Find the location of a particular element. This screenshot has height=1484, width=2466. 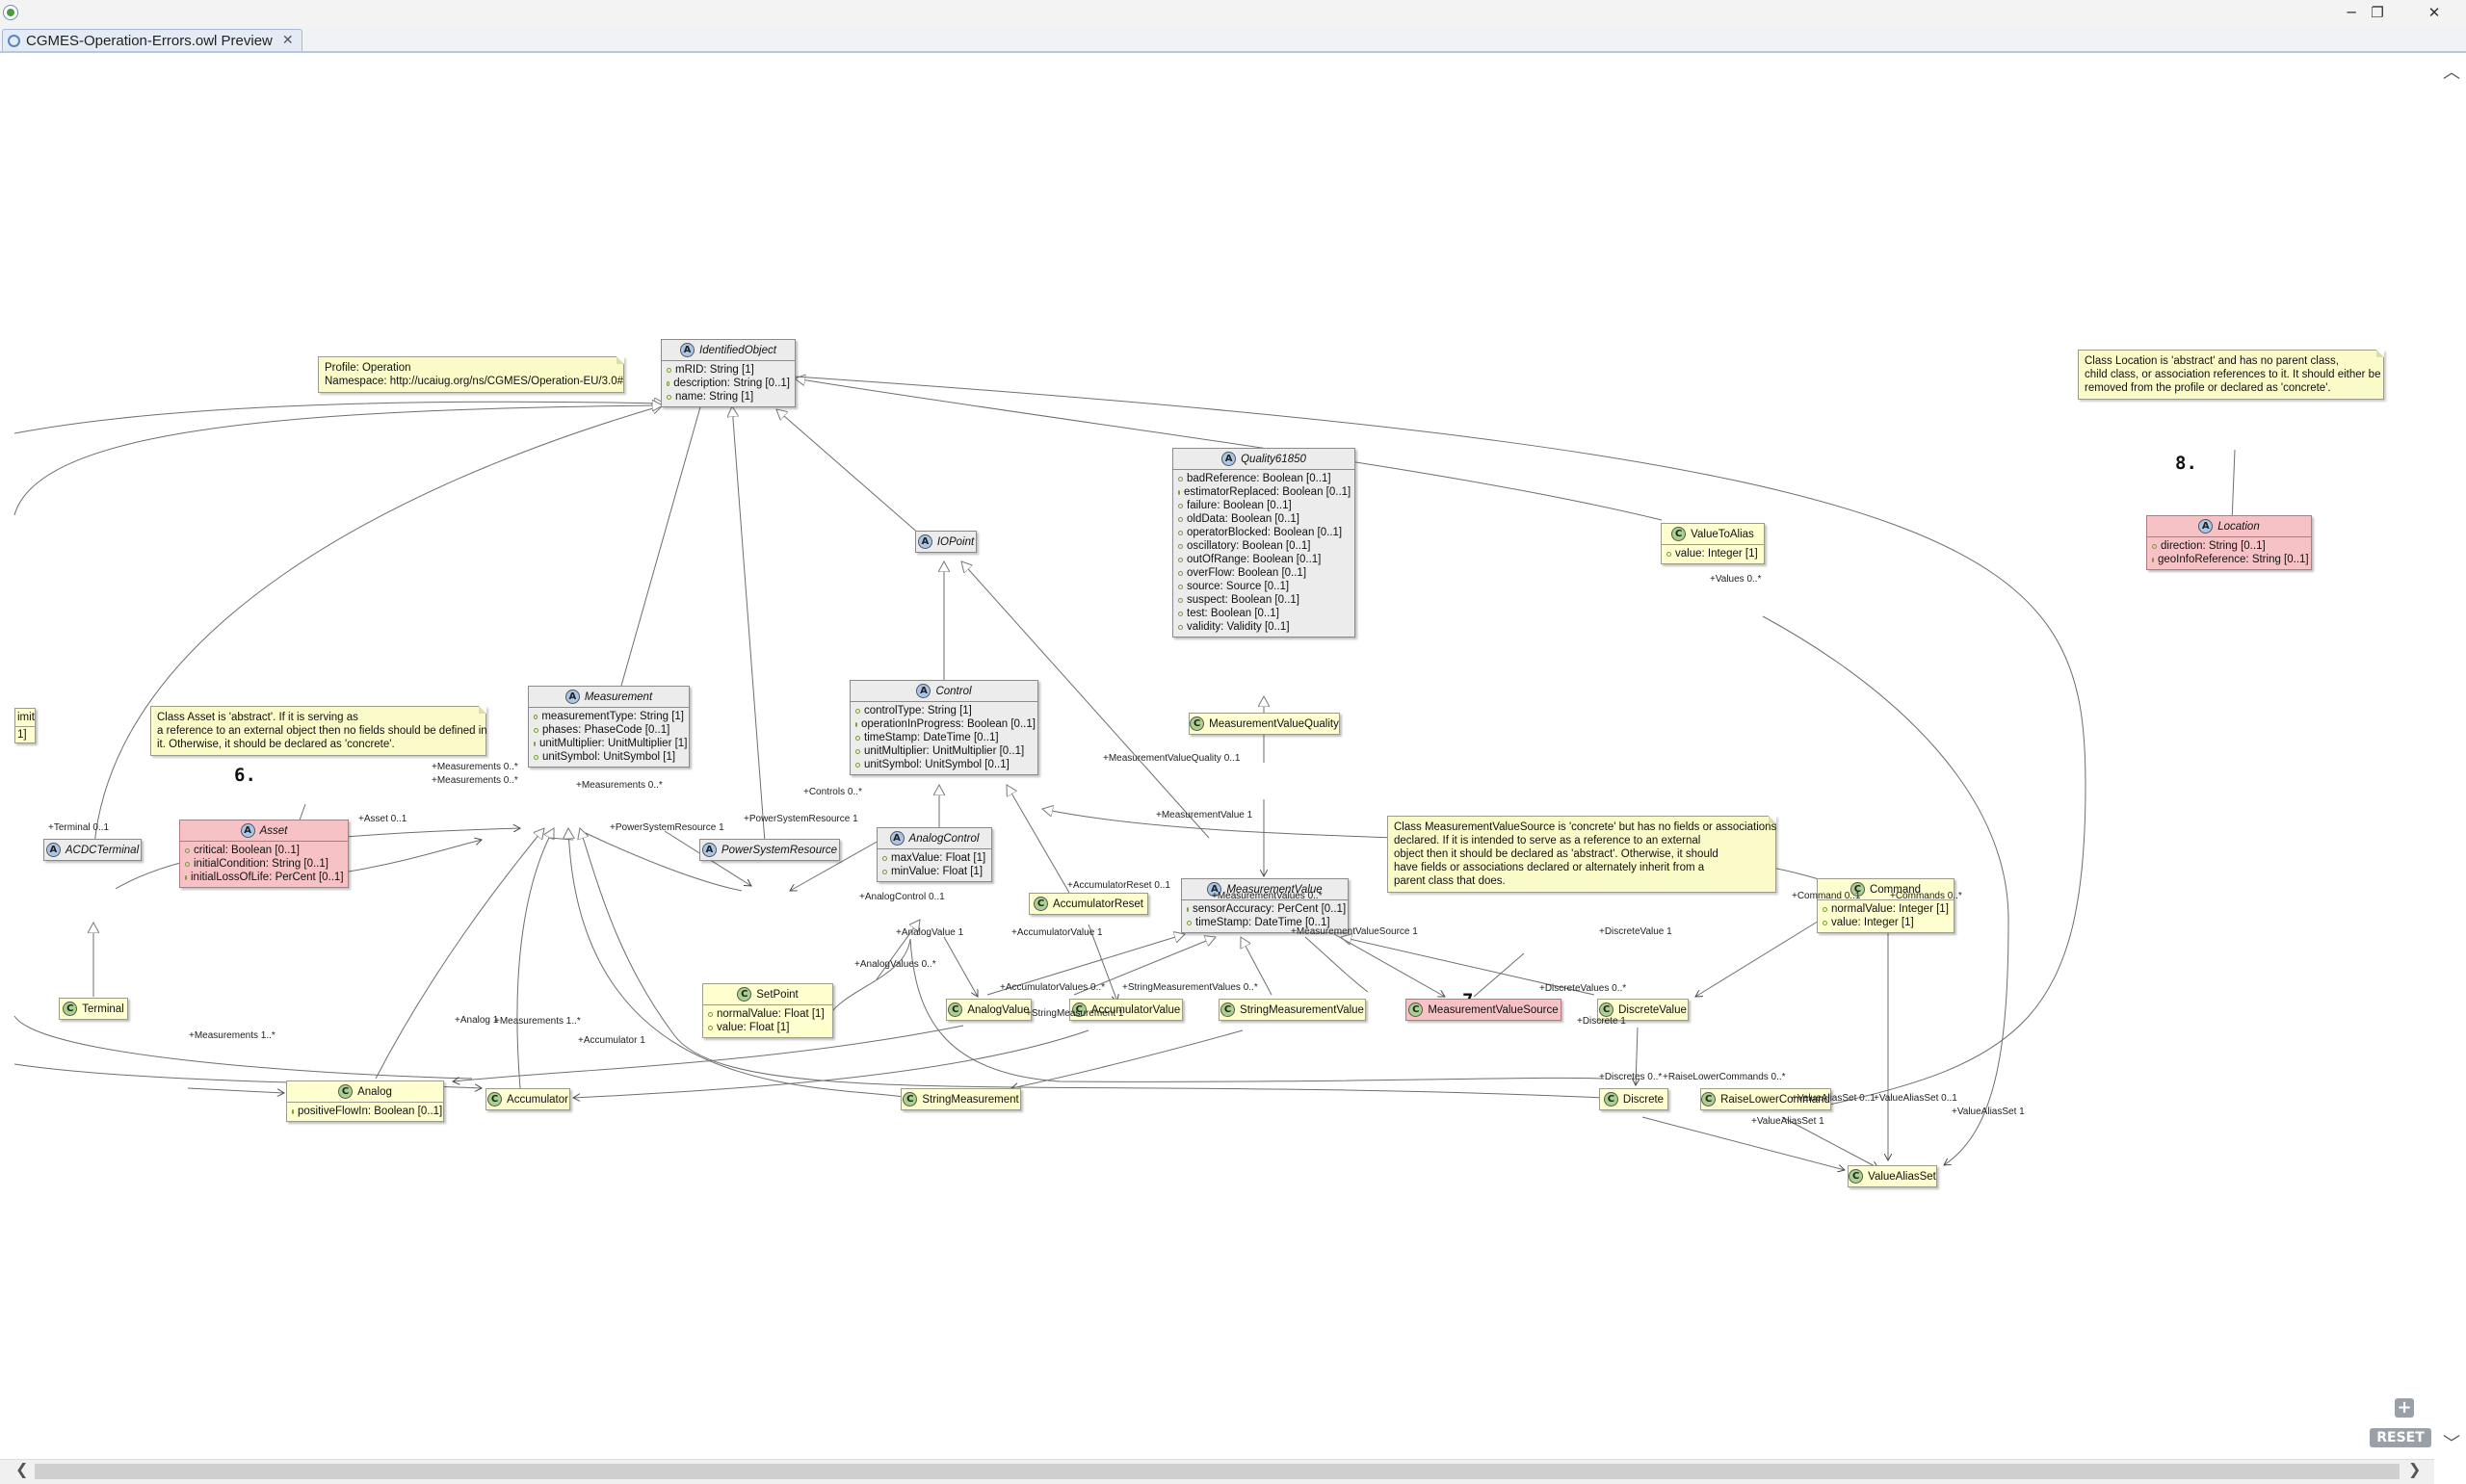

class-analog-value: C AnalogValue is located at coordinates (989, 1010).